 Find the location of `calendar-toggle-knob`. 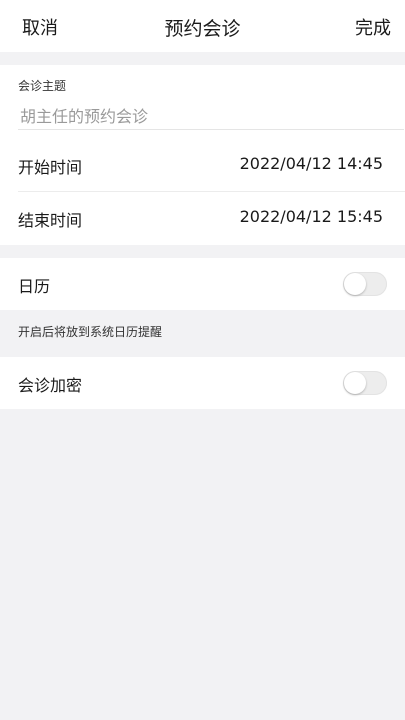

calendar-toggle-knob is located at coordinates (355, 284).